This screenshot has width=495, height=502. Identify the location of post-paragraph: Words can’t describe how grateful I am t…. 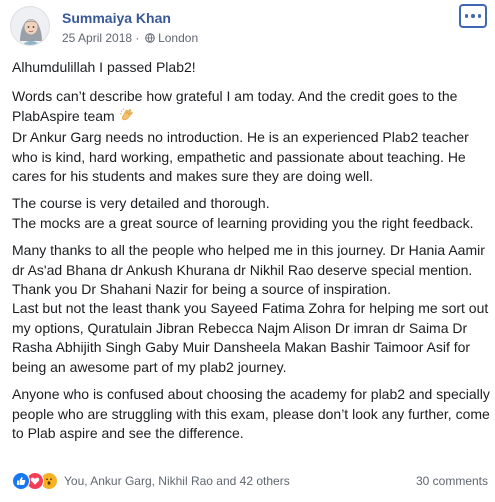
(235, 106).